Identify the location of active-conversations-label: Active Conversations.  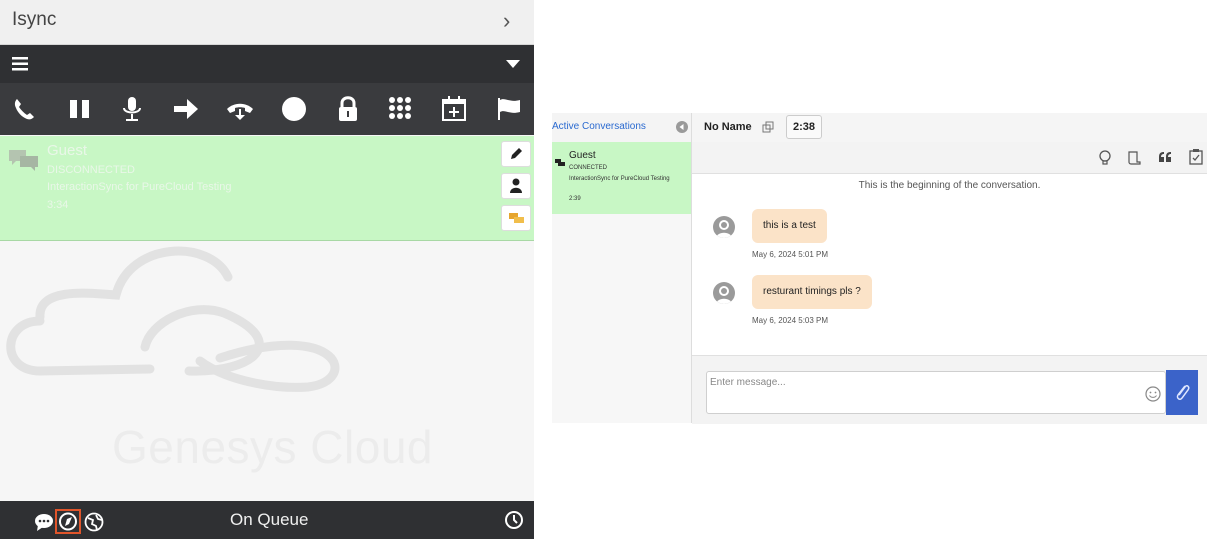
(599, 126).